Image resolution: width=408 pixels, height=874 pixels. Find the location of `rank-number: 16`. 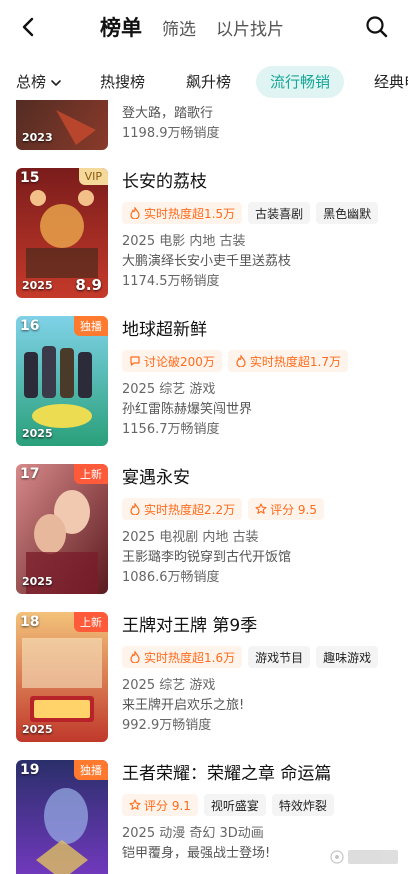

rank-number: 16 is located at coordinates (30, 326).